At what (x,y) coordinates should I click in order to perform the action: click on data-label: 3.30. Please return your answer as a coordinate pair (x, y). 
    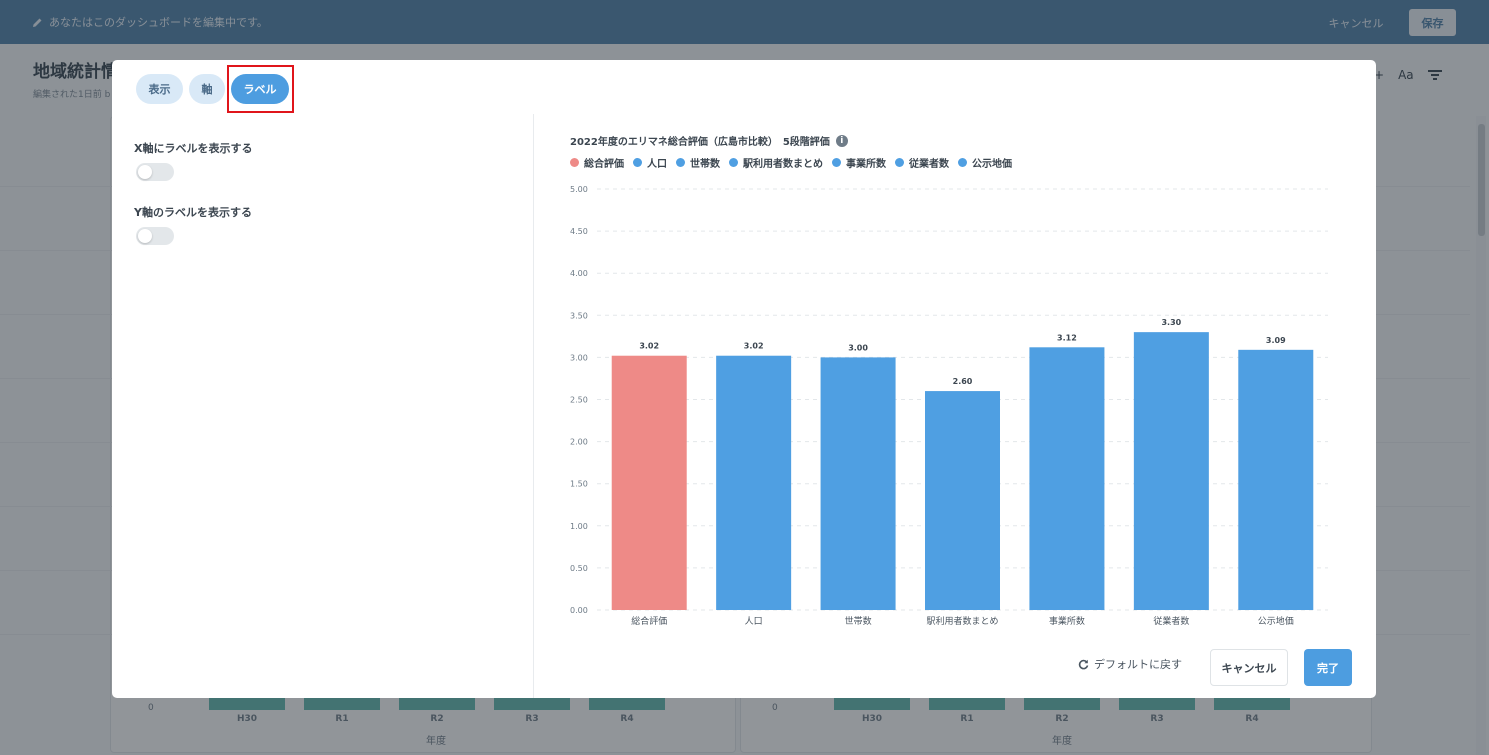
    Looking at the image, I should click on (1171, 322).